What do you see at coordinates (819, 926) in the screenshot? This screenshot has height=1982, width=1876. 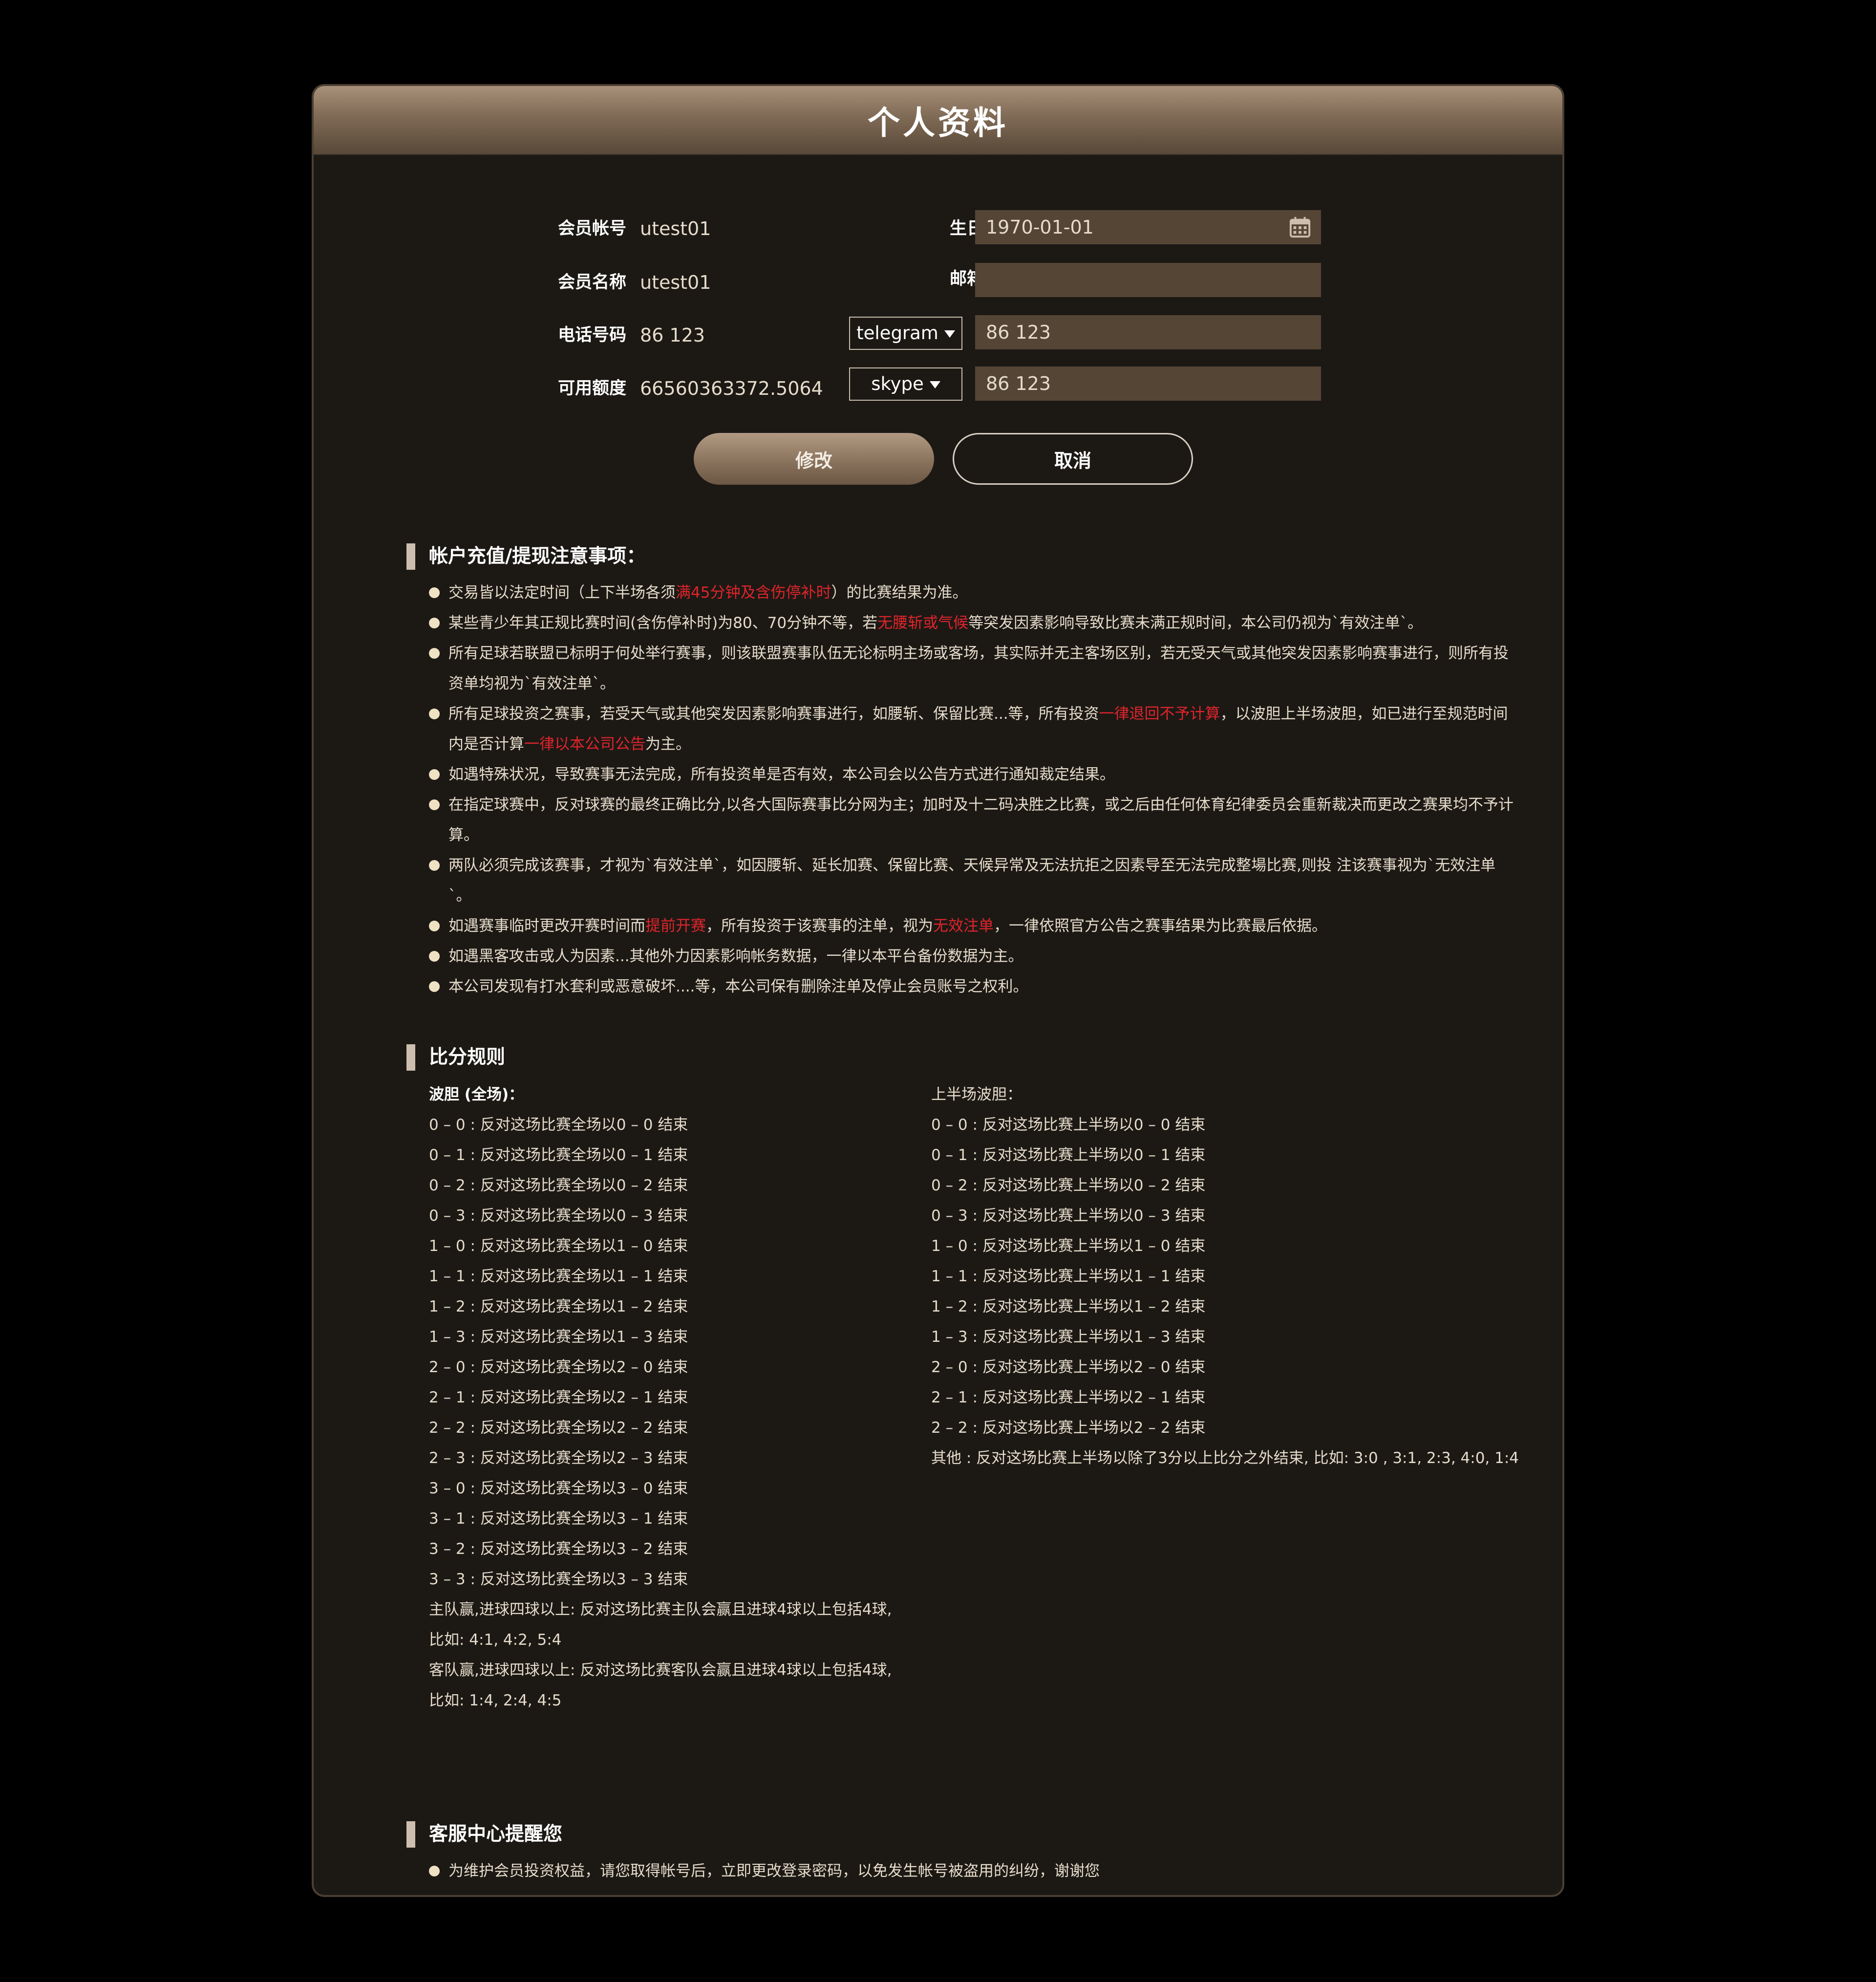 I see `note-text: ，所有投资于该赛事的注单，视为` at bounding box center [819, 926].